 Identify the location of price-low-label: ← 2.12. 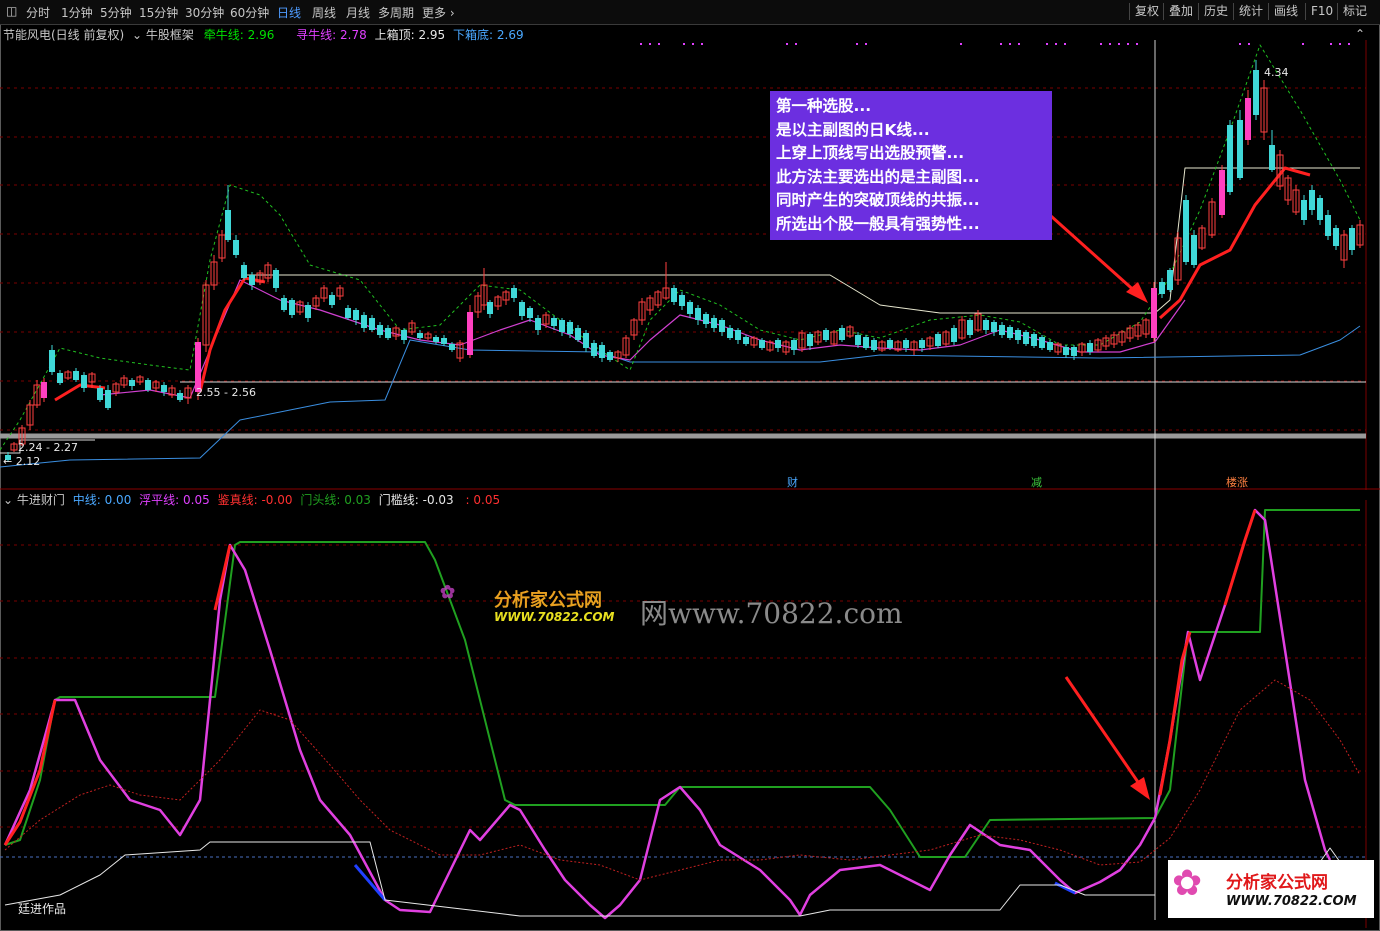
(22, 461).